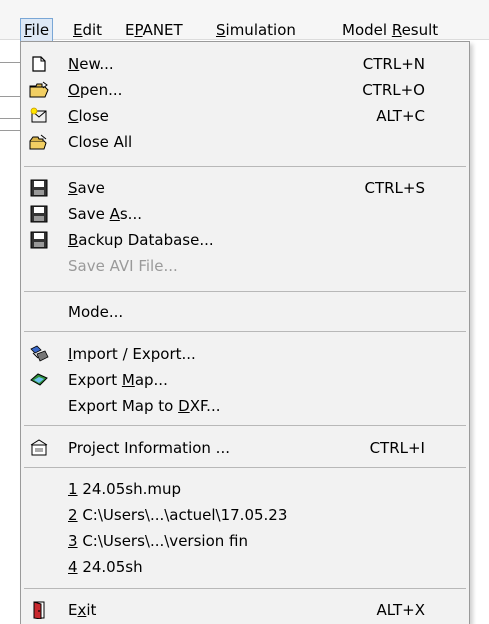  What do you see at coordinates (39, 90) in the screenshot?
I see `open-folder-icon` at bounding box center [39, 90].